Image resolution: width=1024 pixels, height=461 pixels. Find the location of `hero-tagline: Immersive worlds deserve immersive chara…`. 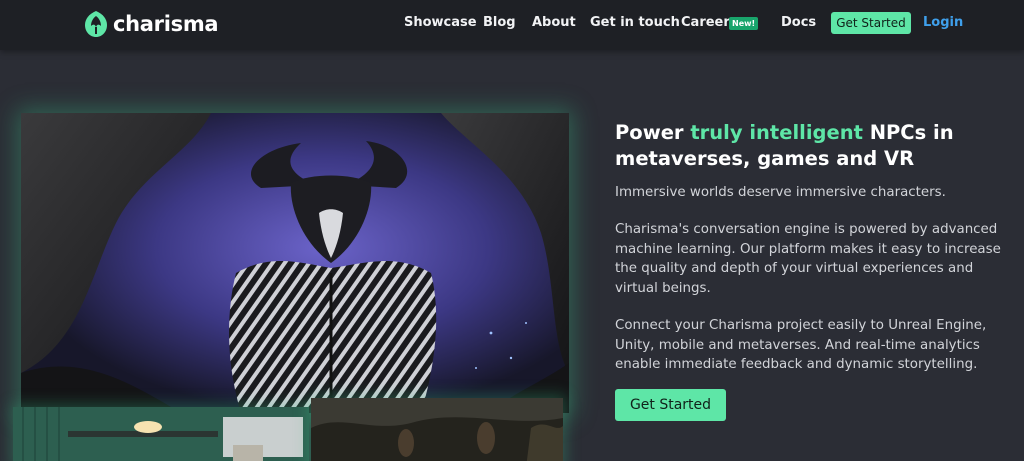

hero-tagline: Immersive worlds deserve immersive chara… is located at coordinates (780, 192).